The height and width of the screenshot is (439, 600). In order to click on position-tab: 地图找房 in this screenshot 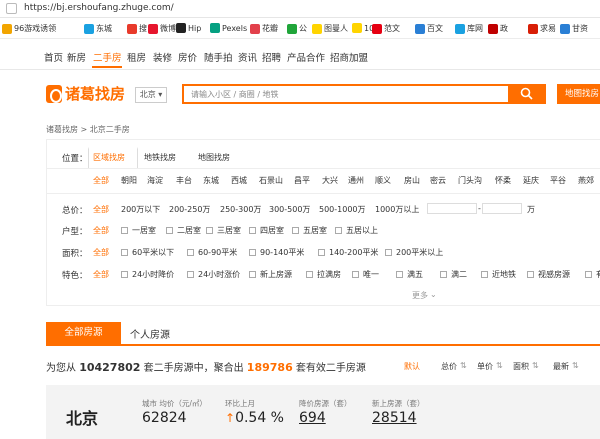, I will do `click(214, 157)`.